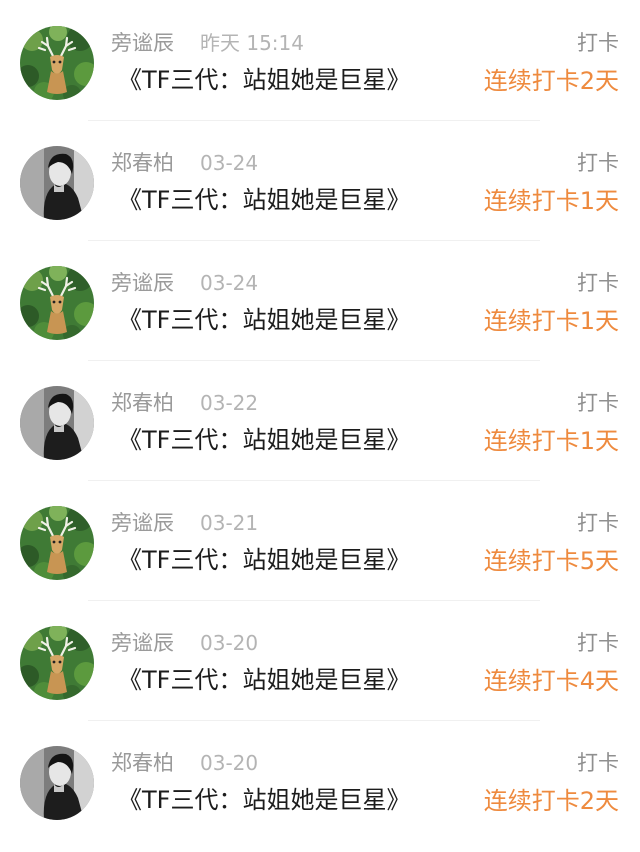 The height and width of the screenshot is (852, 640). I want to click on list-item: 郑春柏 03-20 打卡 《TF三代：站姐她是巨星》 连续打卡2天, so click(320, 780).